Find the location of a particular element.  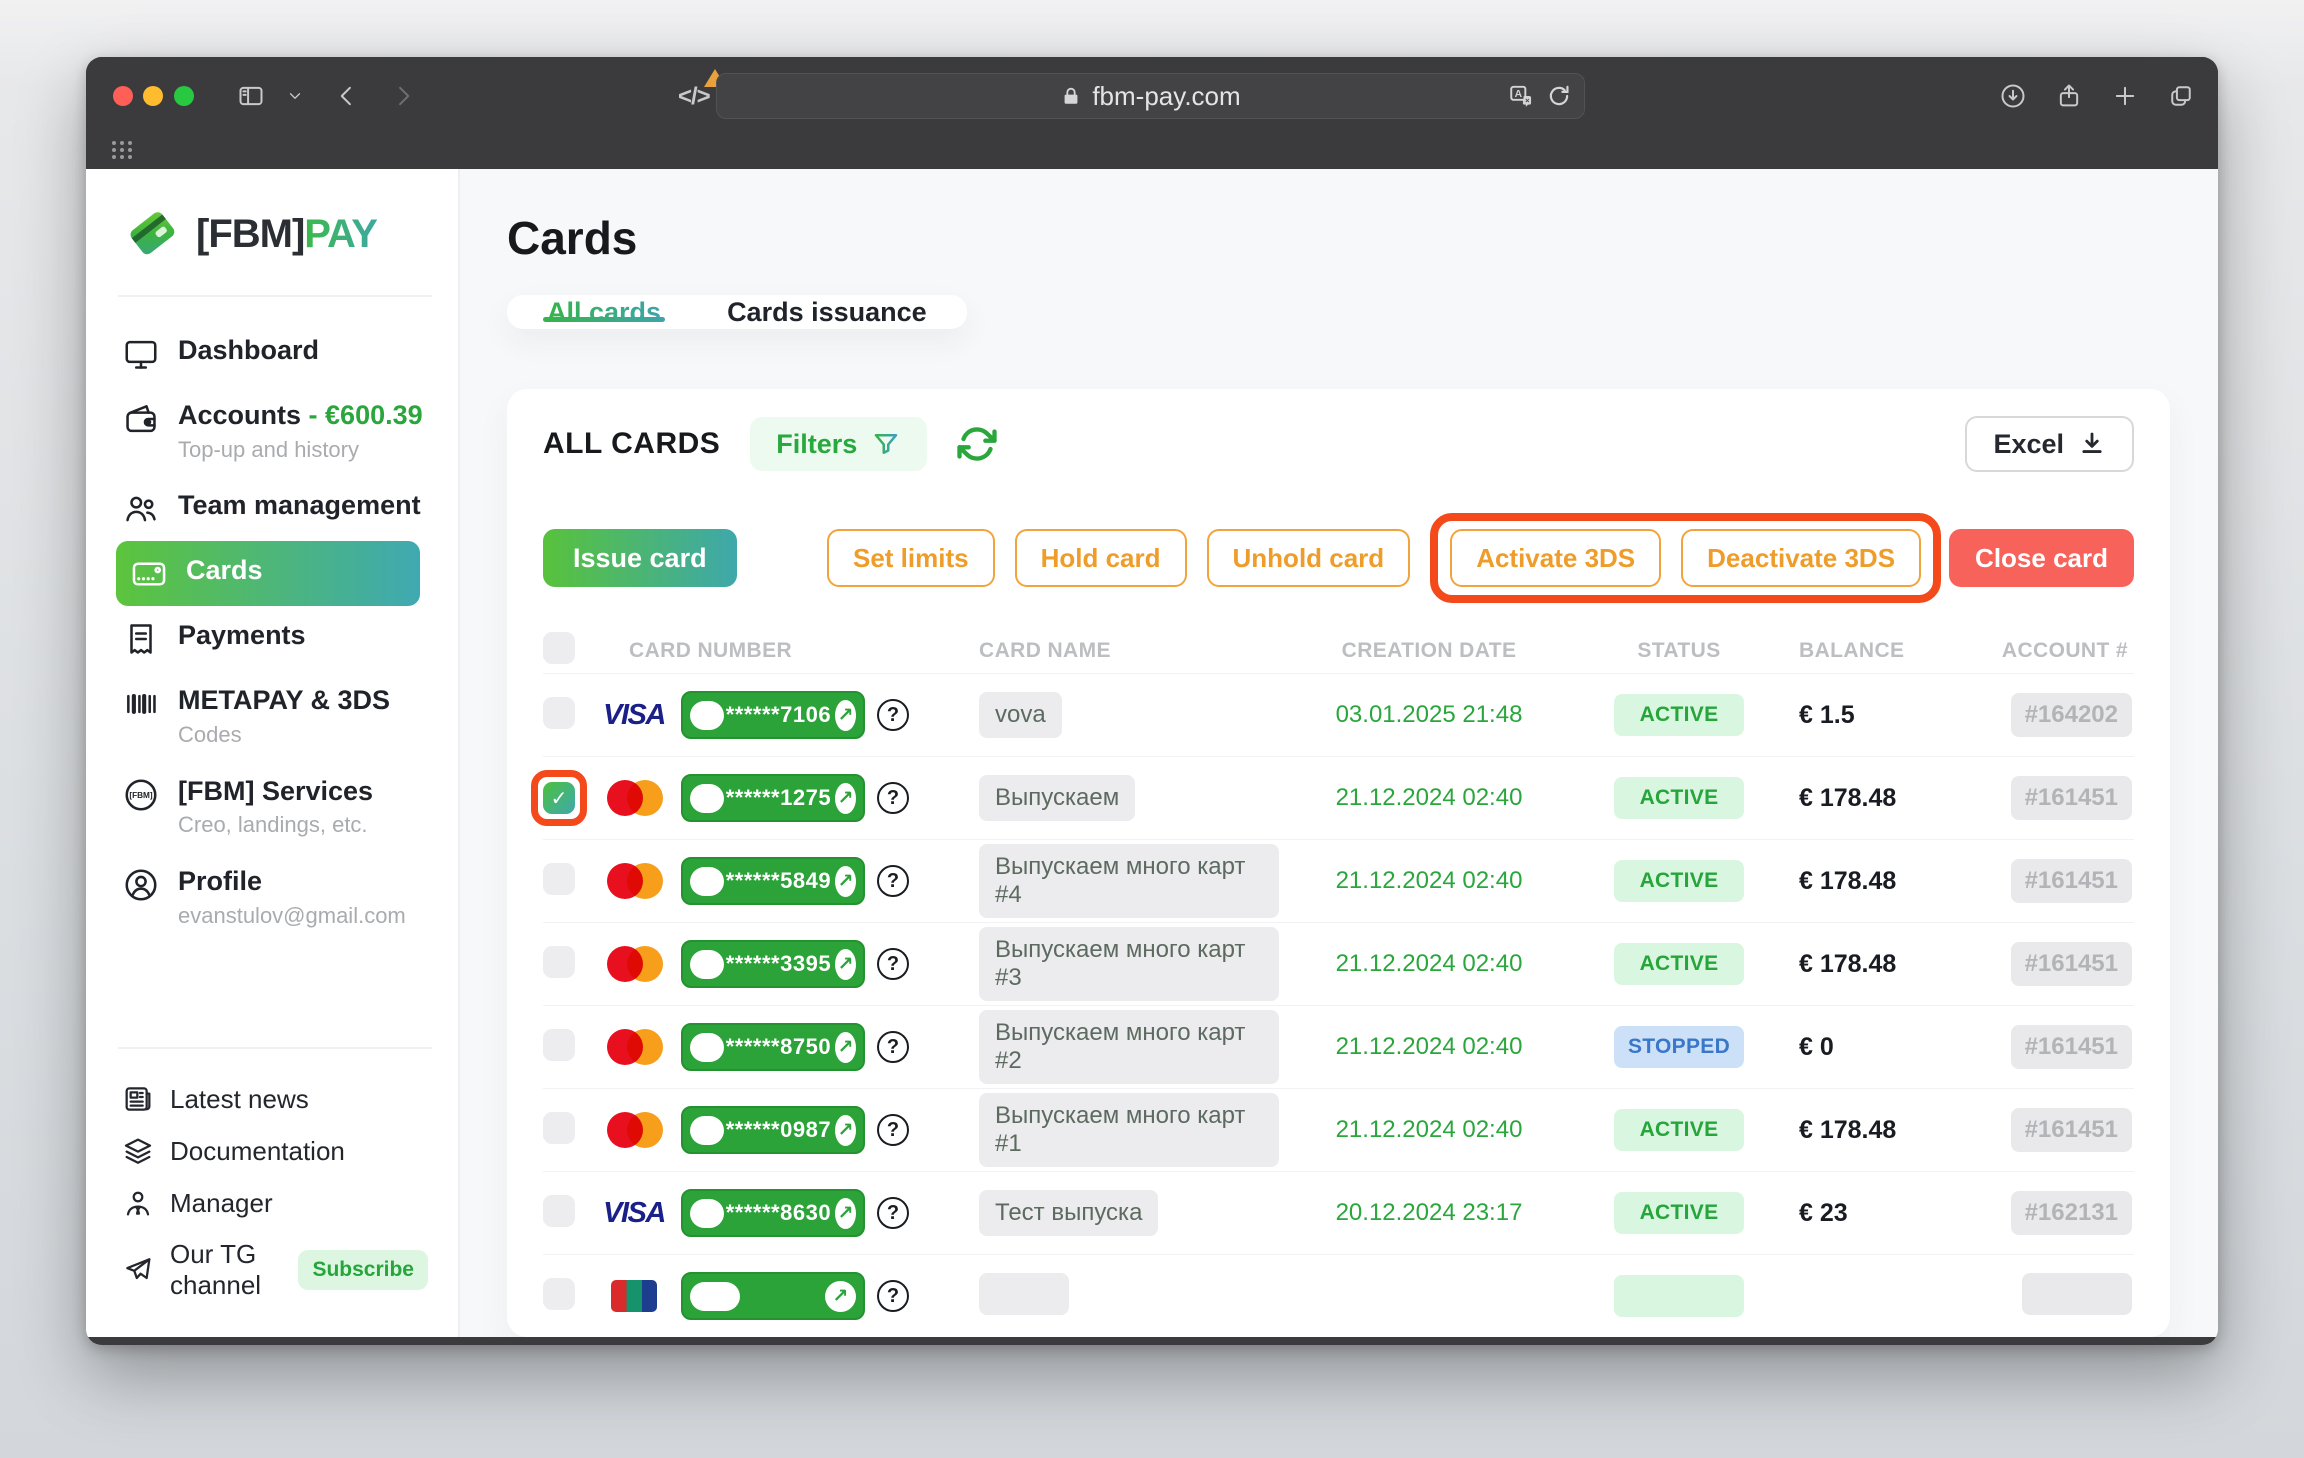

sidebar-item-accounts: Accounts - €600.39 Top-up and history is located at coordinates (275, 431).